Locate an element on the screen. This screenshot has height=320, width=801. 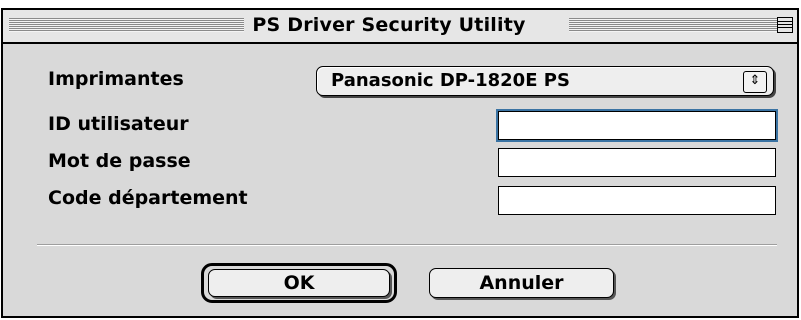
printer-label: Imprimantes is located at coordinates (116, 79).